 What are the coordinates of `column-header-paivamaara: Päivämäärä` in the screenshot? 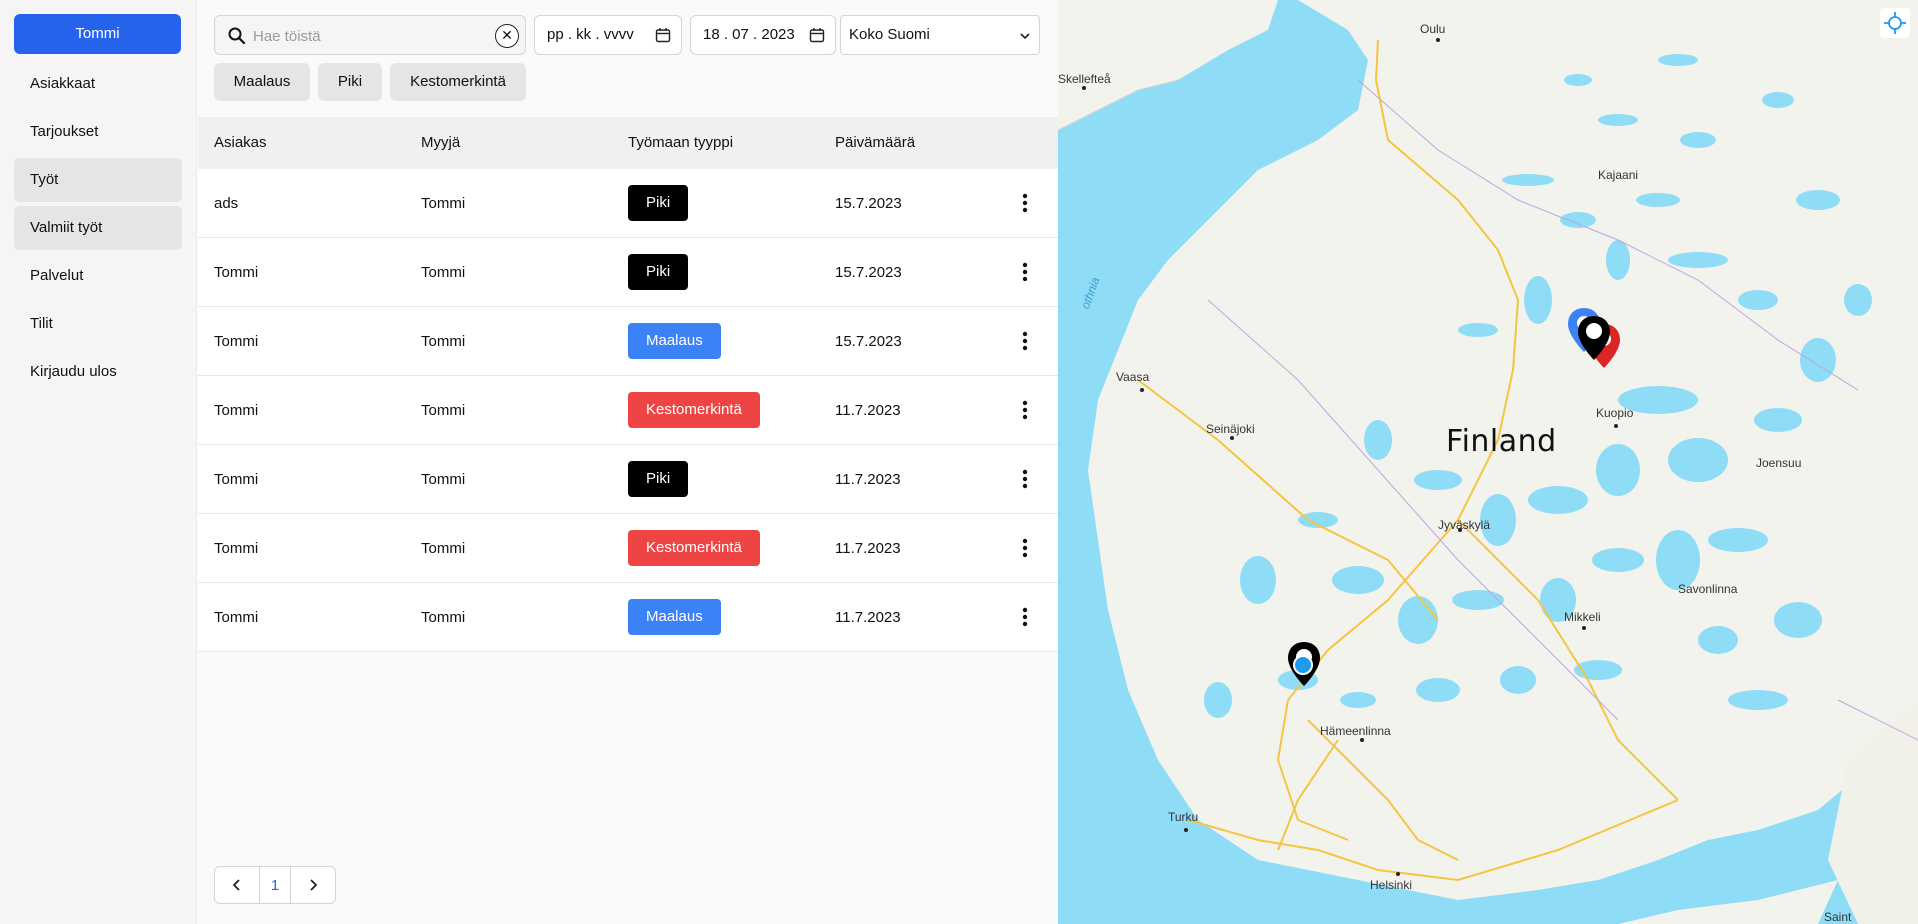 It's located at (875, 143).